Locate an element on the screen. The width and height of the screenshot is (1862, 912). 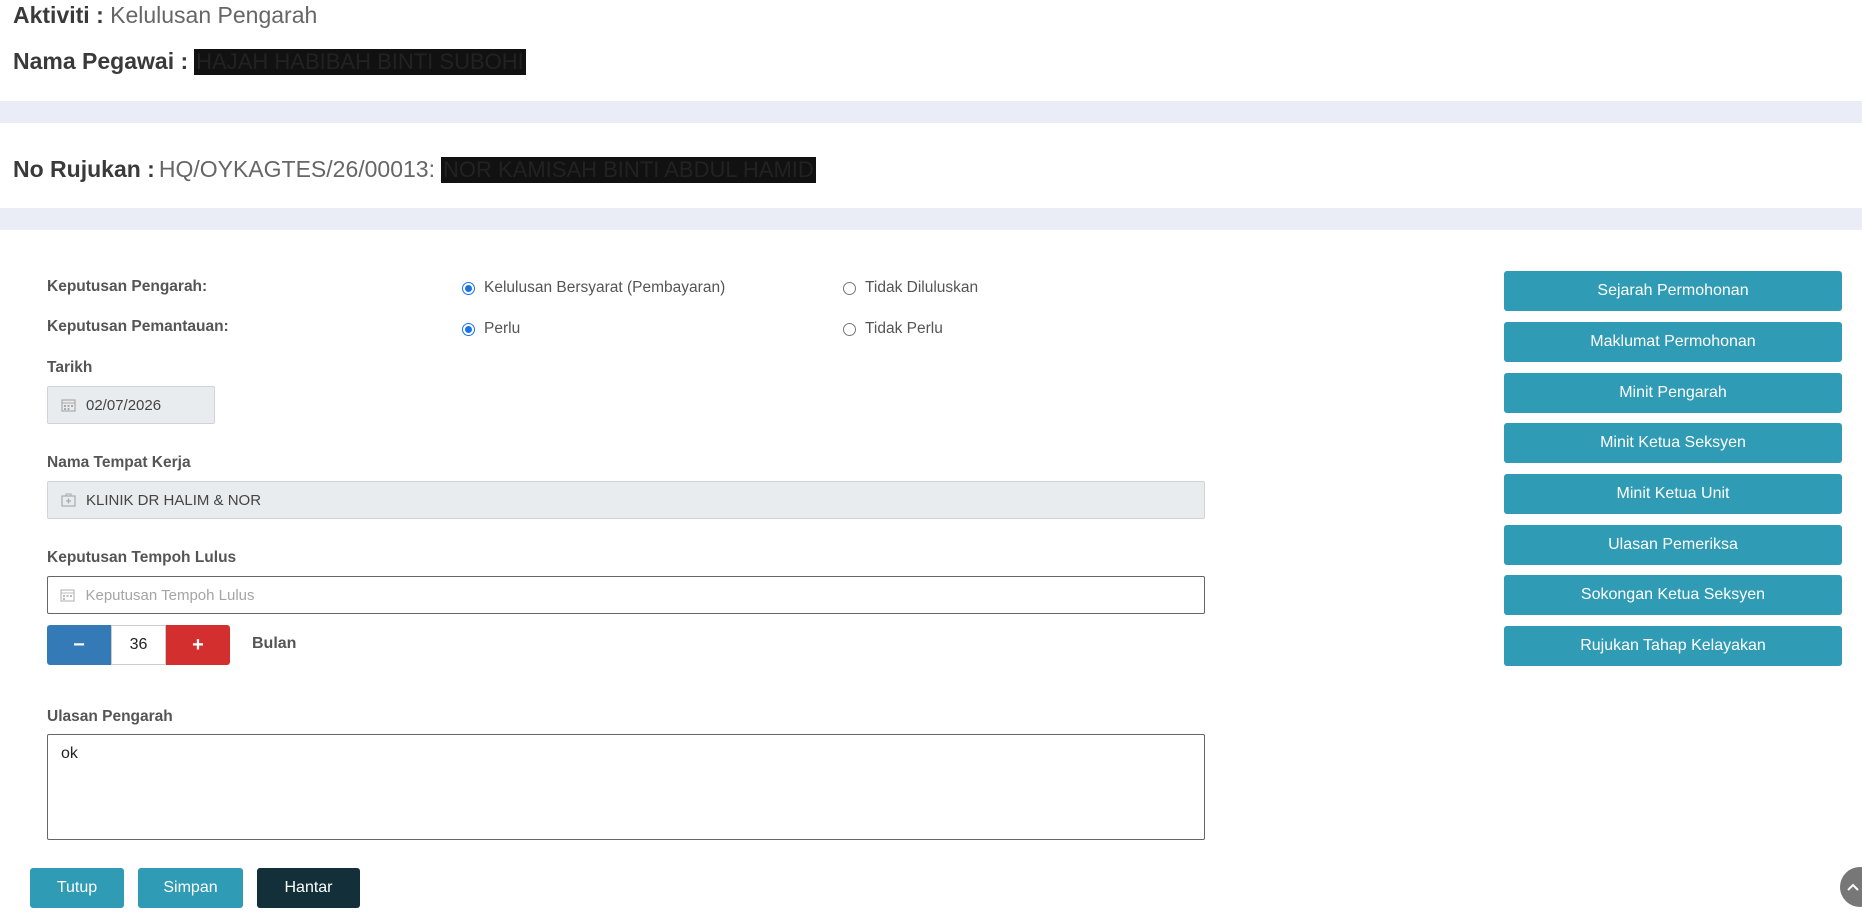
rujukan-tahap-kelayakan-button: Rujukan Tahap Kelayakan is located at coordinates (1673, 646).